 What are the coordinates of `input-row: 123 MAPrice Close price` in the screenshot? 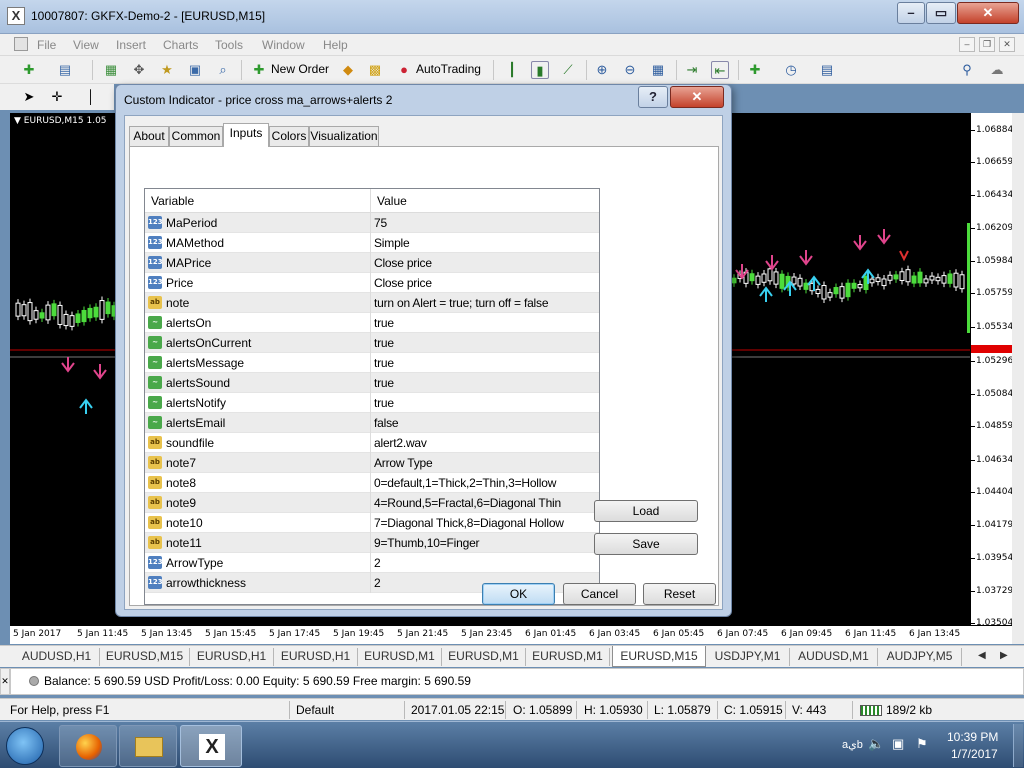 It's located at (372, 263).